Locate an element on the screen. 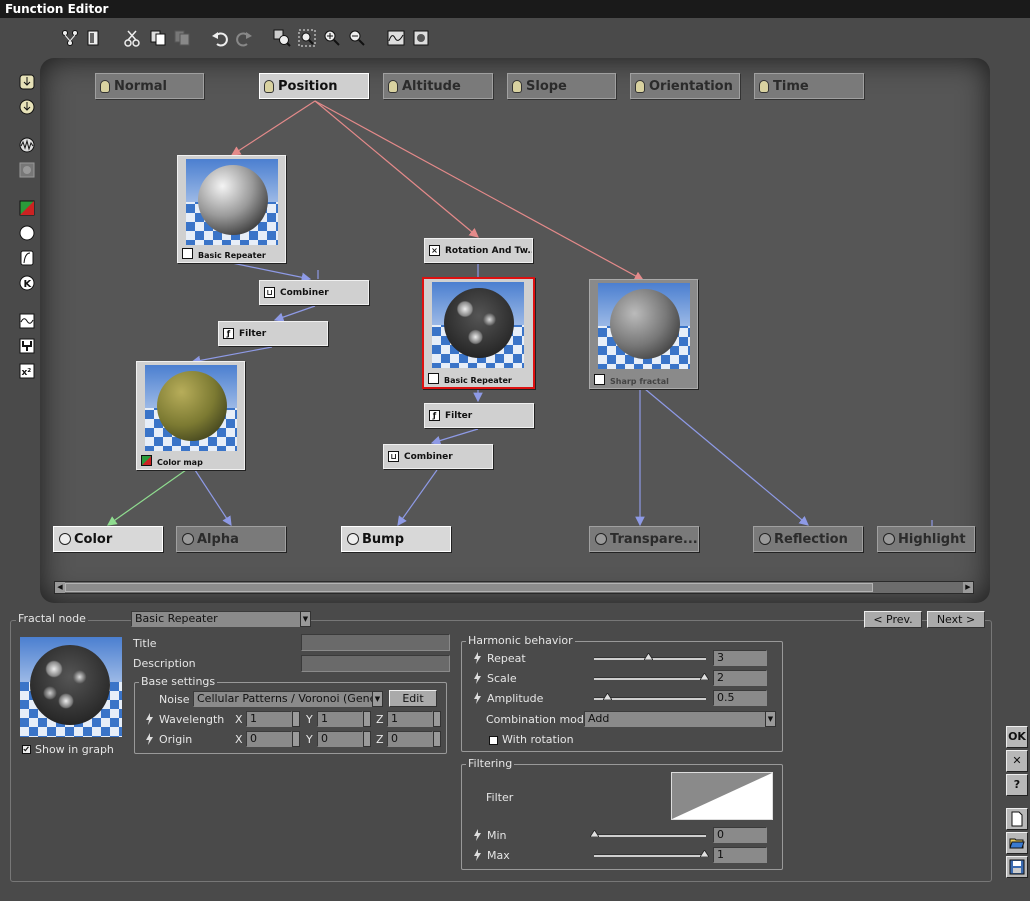  next-button: Next > is located at coordinates (956, 619).